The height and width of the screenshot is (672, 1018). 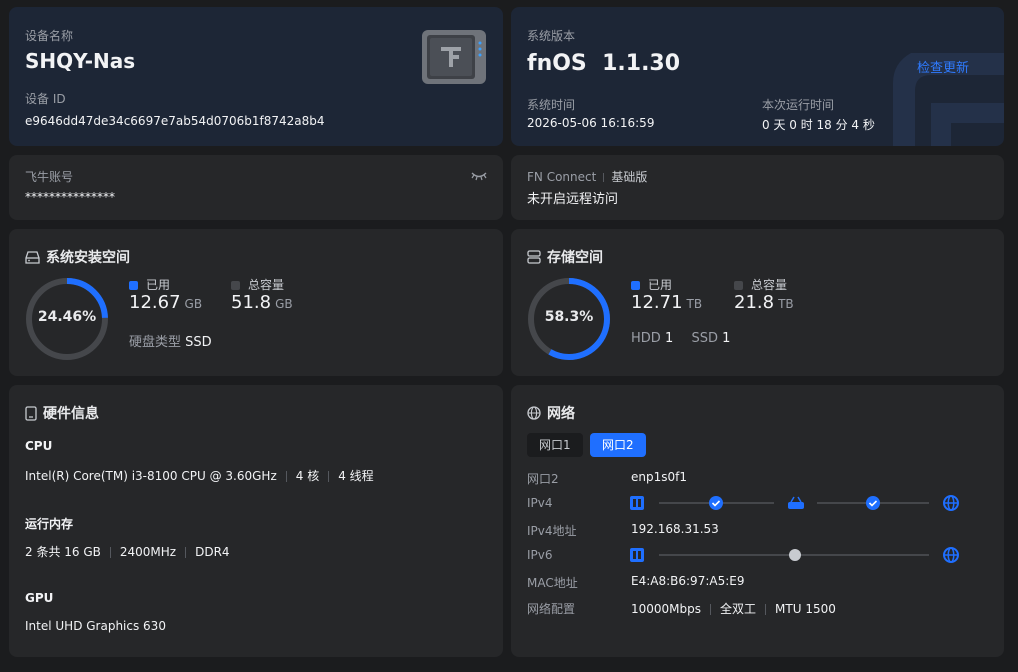 I want to click on hard-drive-icon, so click(x=32, y=257).